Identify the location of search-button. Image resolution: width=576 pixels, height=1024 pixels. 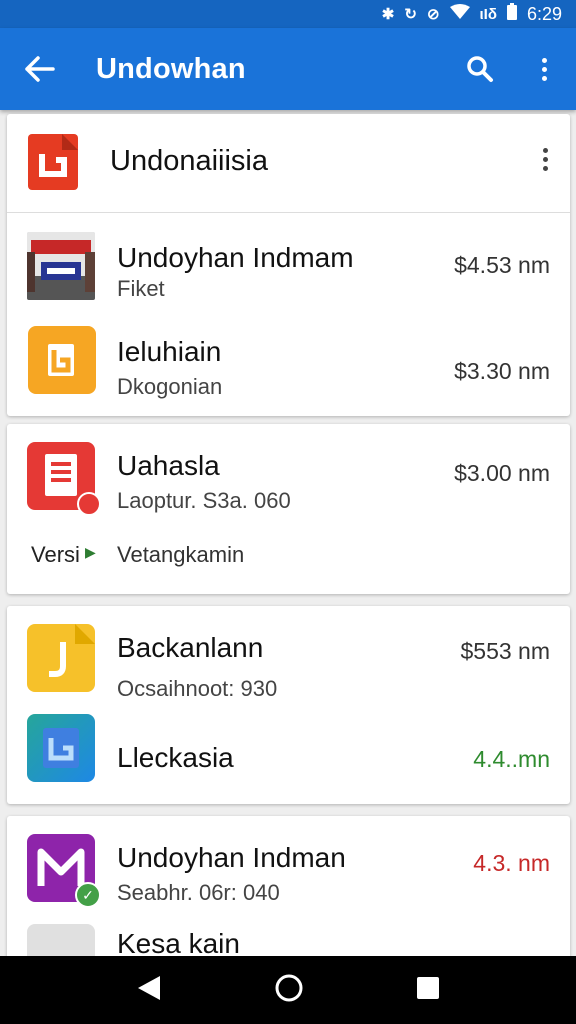
(480, 69).